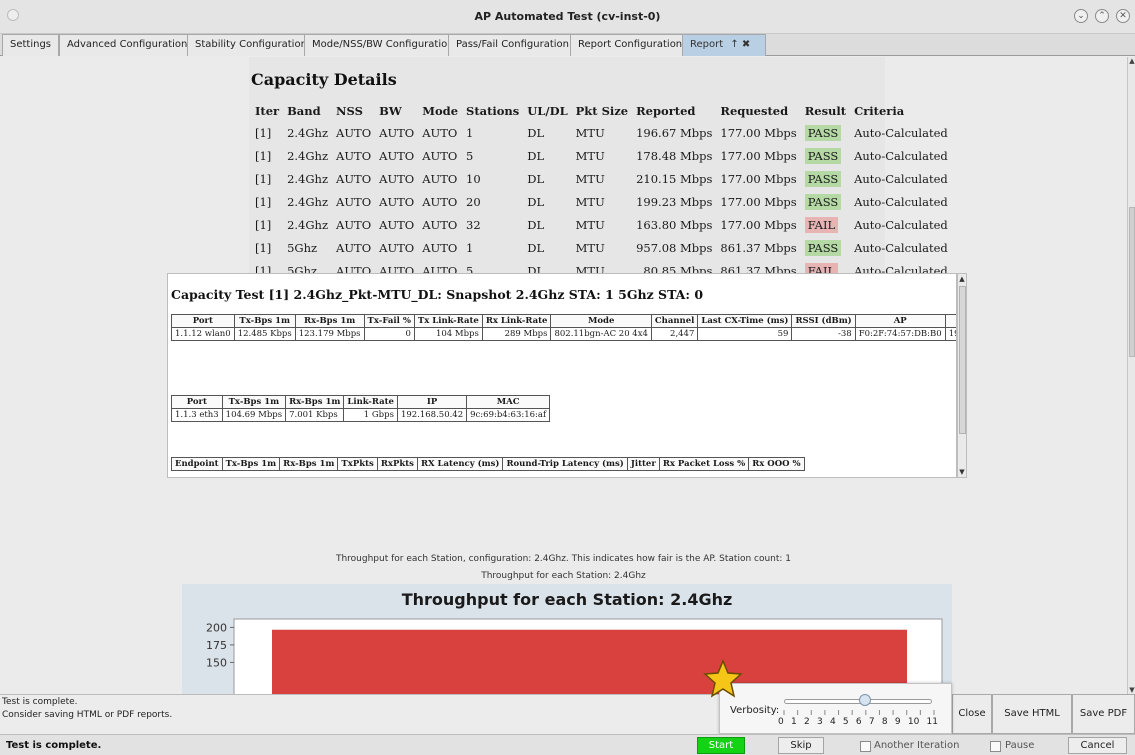  I want to click on tab-advanced-configuration: Advanced Configuration, so click(127, 45).